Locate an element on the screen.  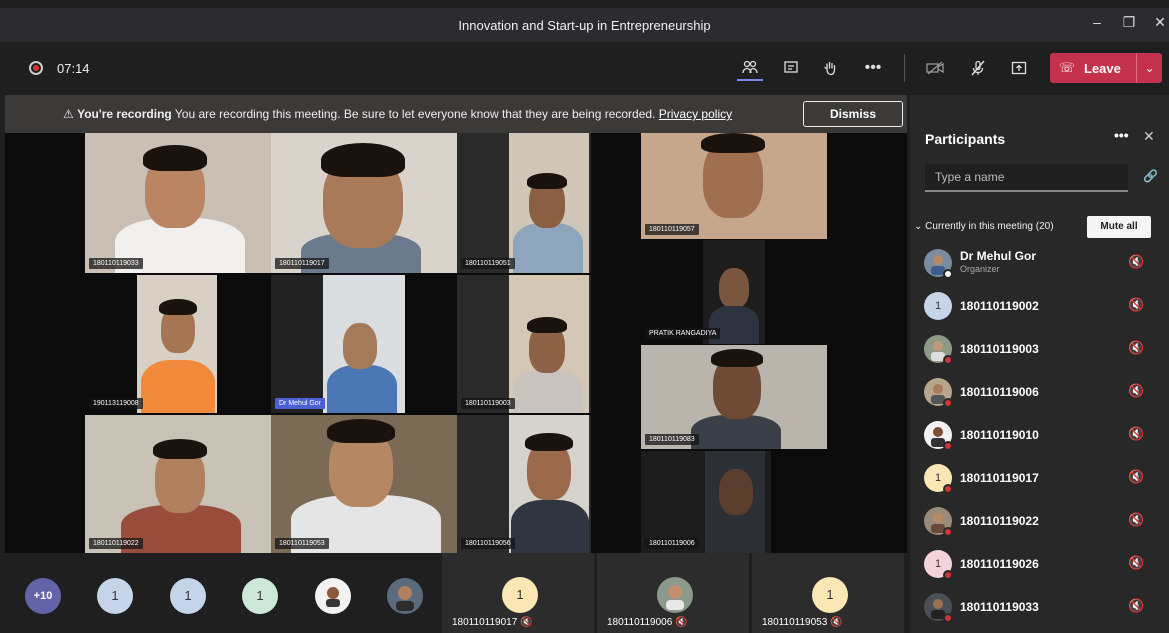
participant-name-tag: 180110119051 is located at coordinates (488, 263).